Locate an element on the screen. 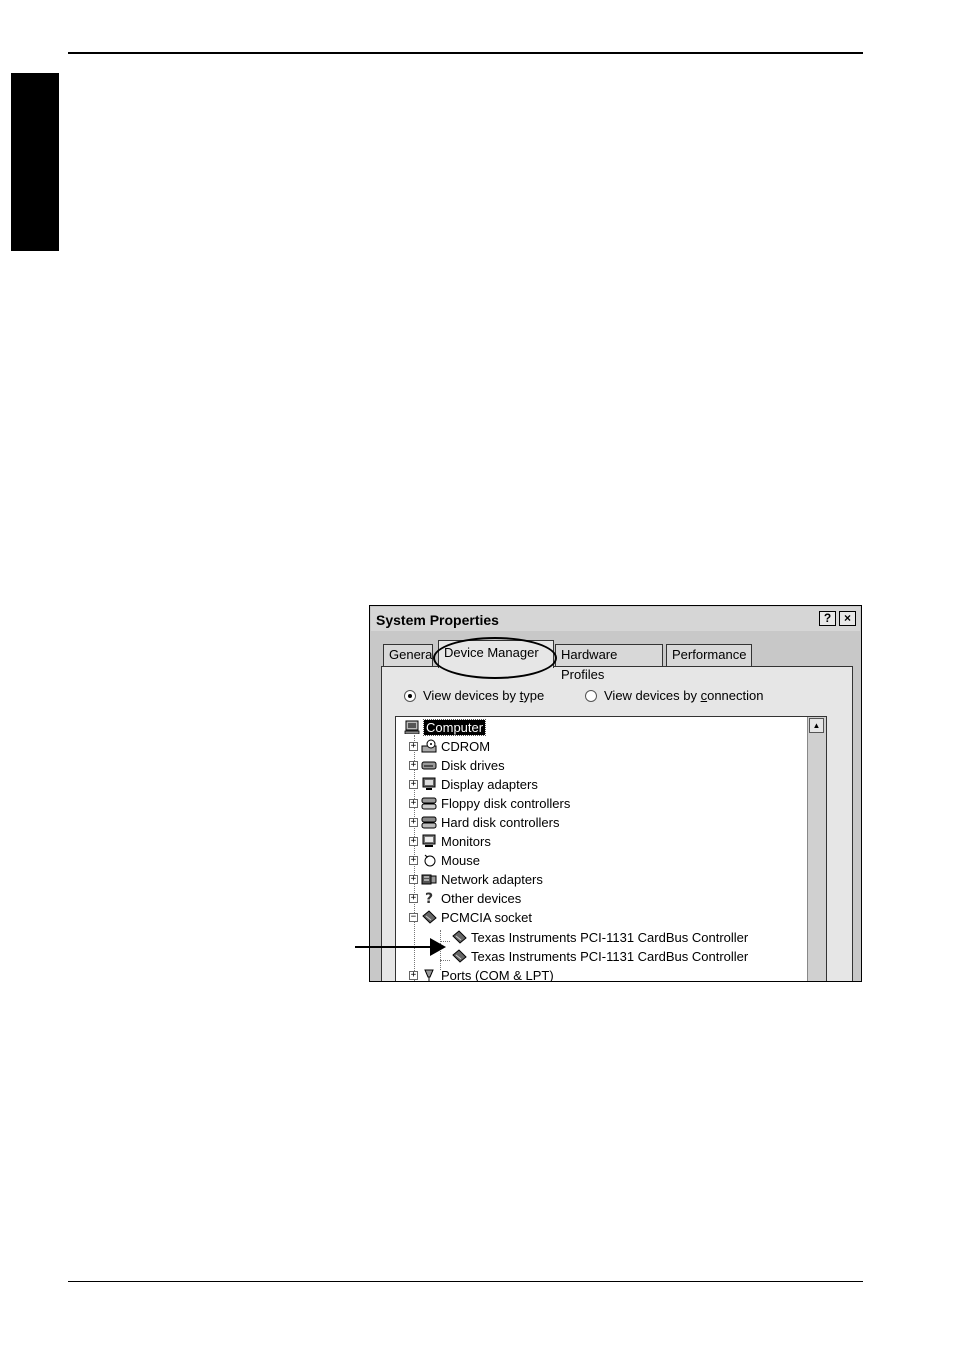 The height and width of the screenshot is (1351, 954). close-button: × is located at coordinates (847, 618).